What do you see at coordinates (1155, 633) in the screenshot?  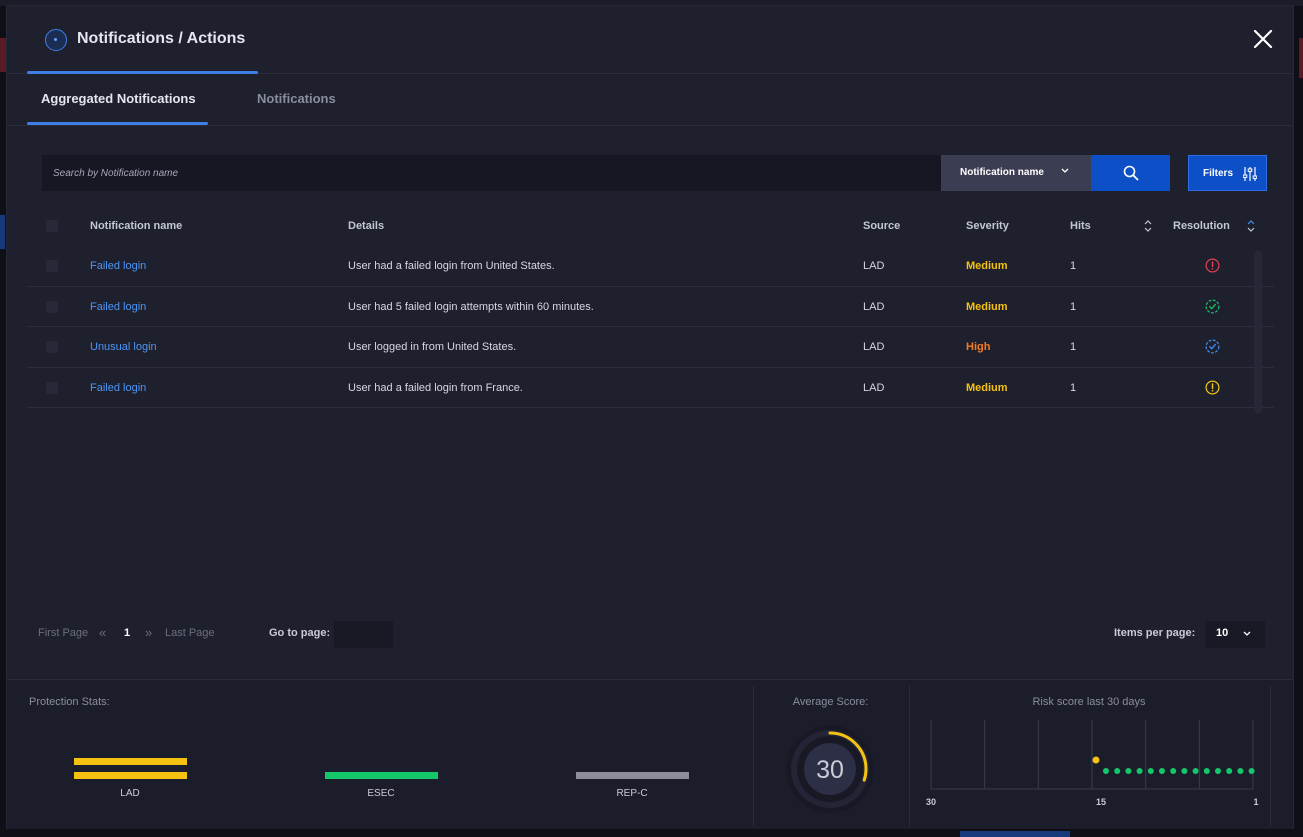 I see `items-per-page-label: Items per page:` at bounding box center [1155, 633].